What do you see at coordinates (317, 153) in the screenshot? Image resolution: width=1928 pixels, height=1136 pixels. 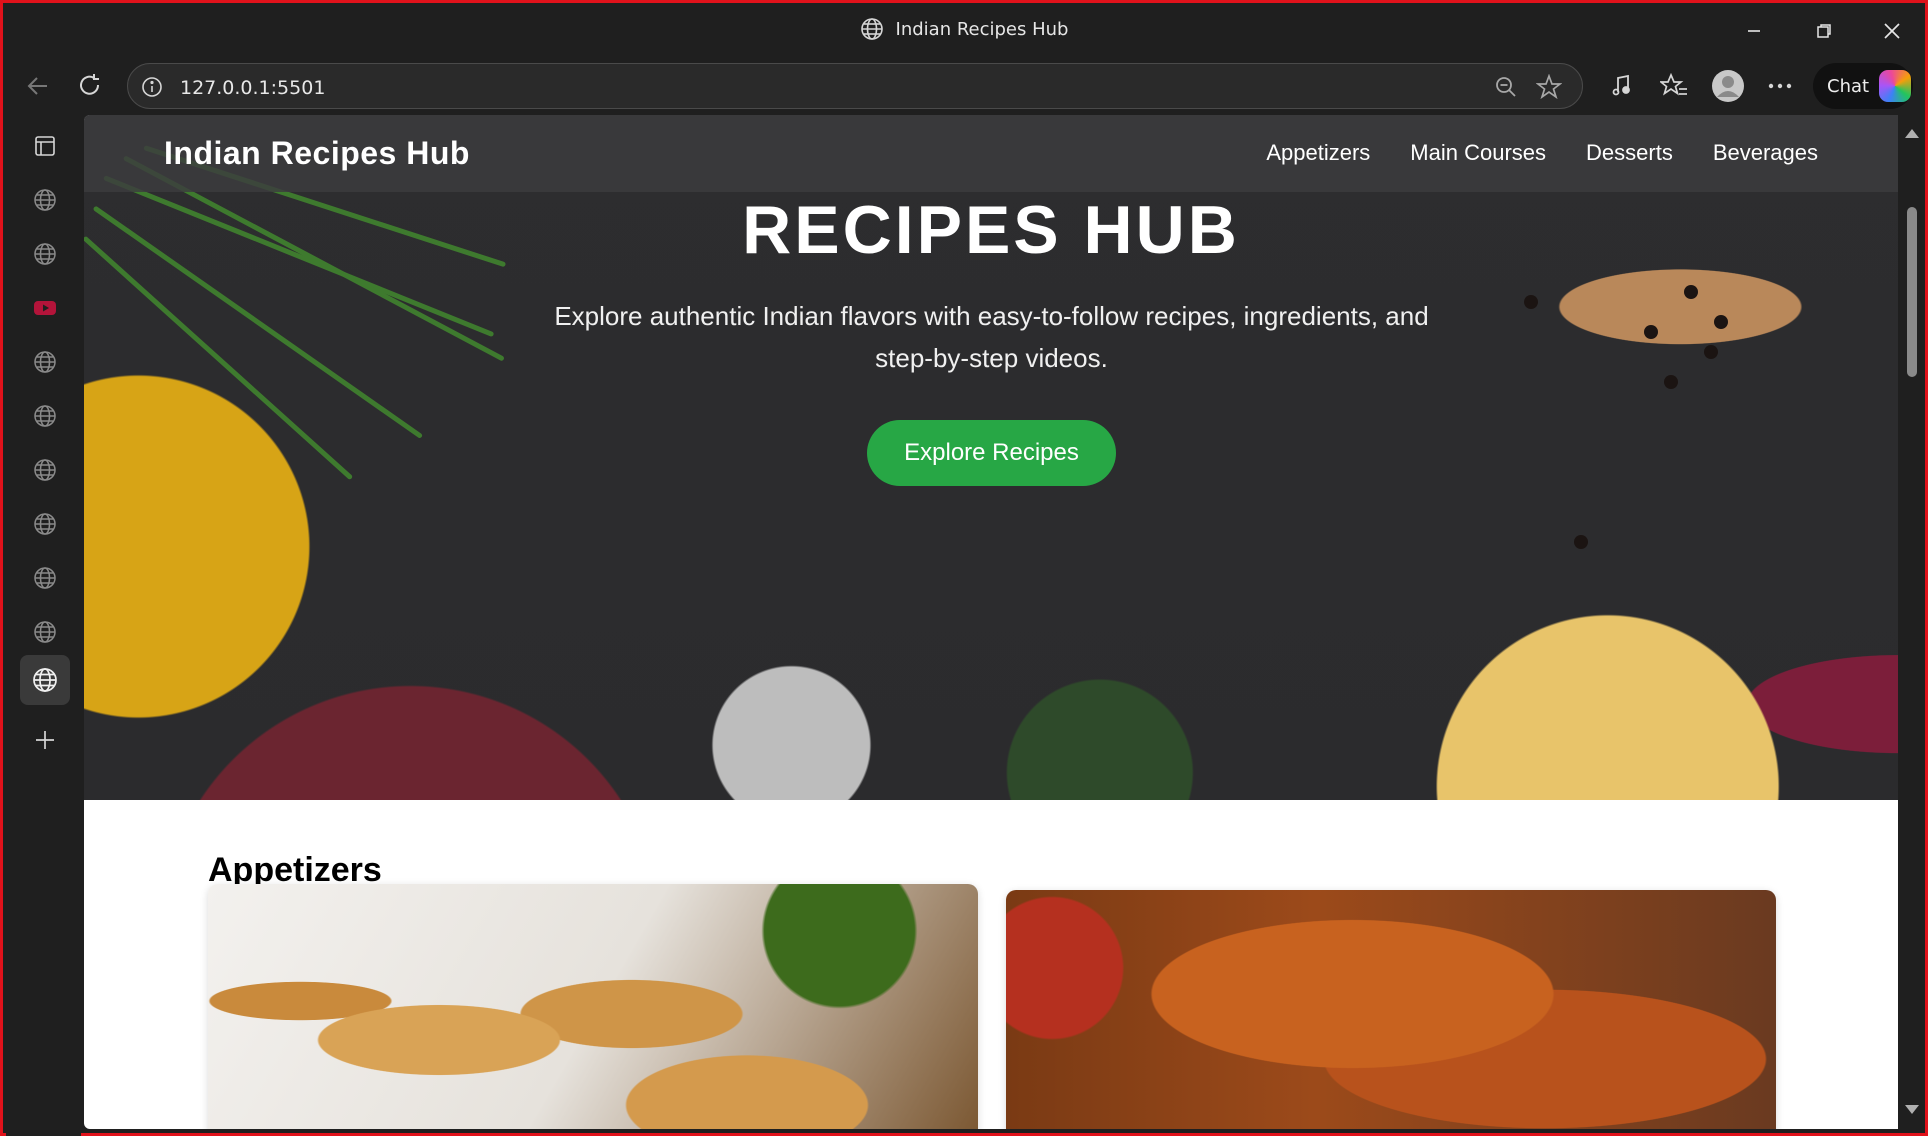 I see `site-logo: Indian Recipes Hub` at bounding box center [317, 153].